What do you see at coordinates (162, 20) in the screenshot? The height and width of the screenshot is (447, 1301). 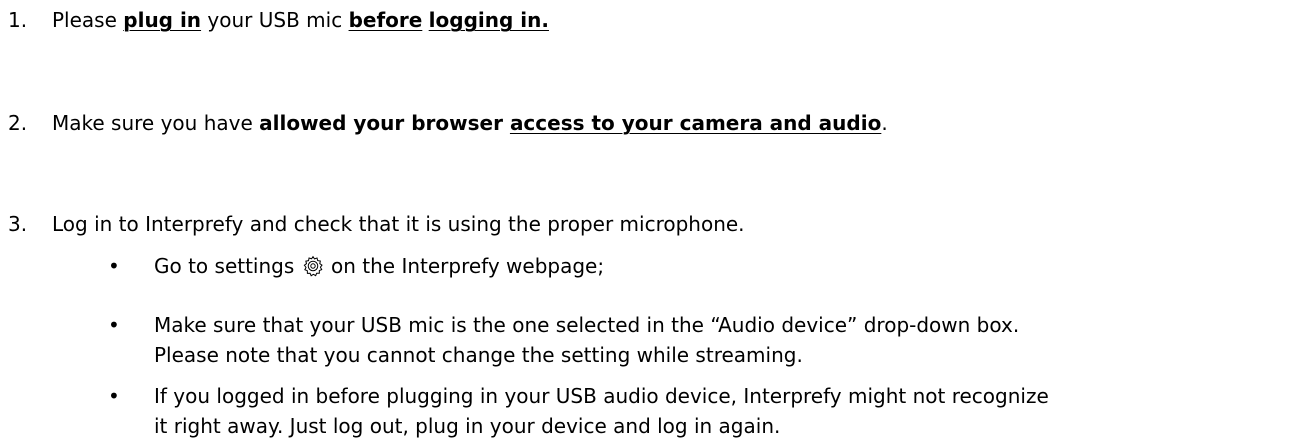 I see `emphasis-plug-in: plug in` at bounding box center [162, 20].